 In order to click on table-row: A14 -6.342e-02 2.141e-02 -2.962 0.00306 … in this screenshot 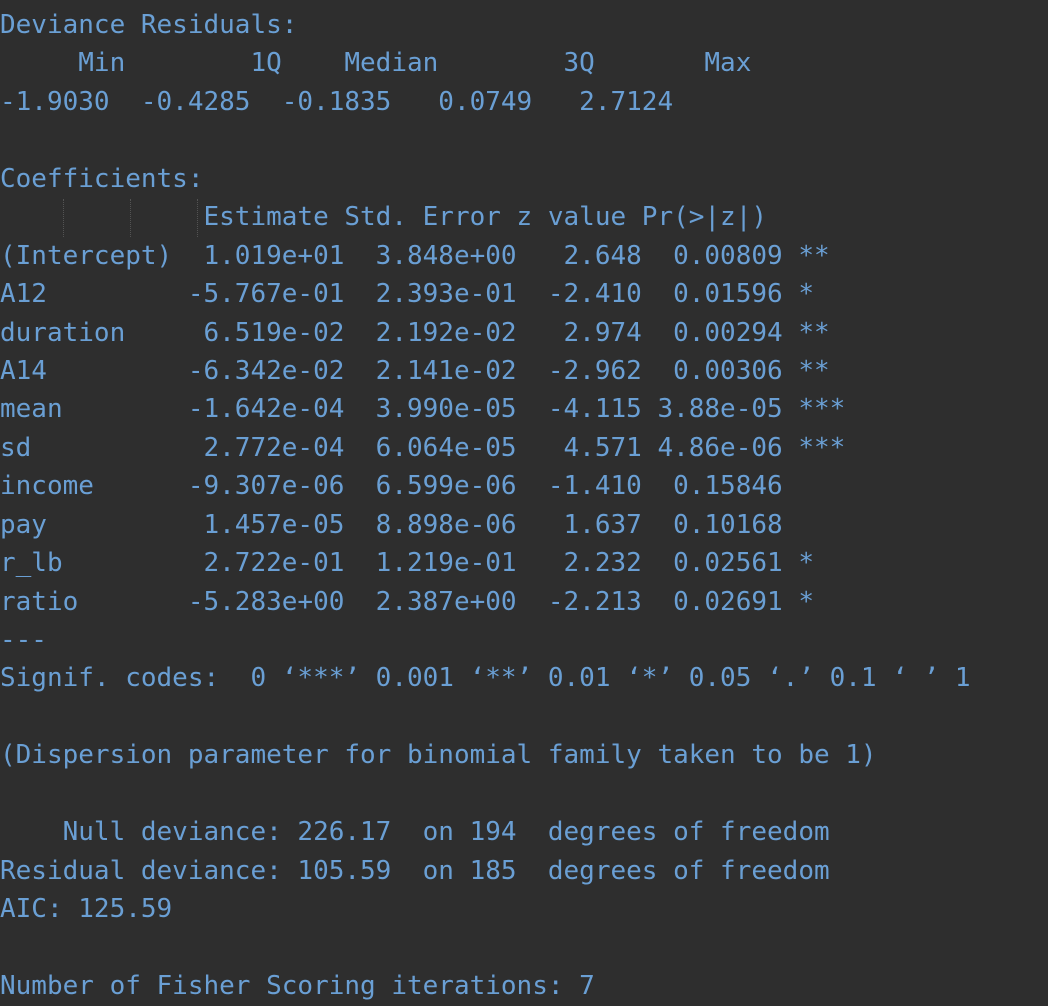, I will do `click(423, 370)`.